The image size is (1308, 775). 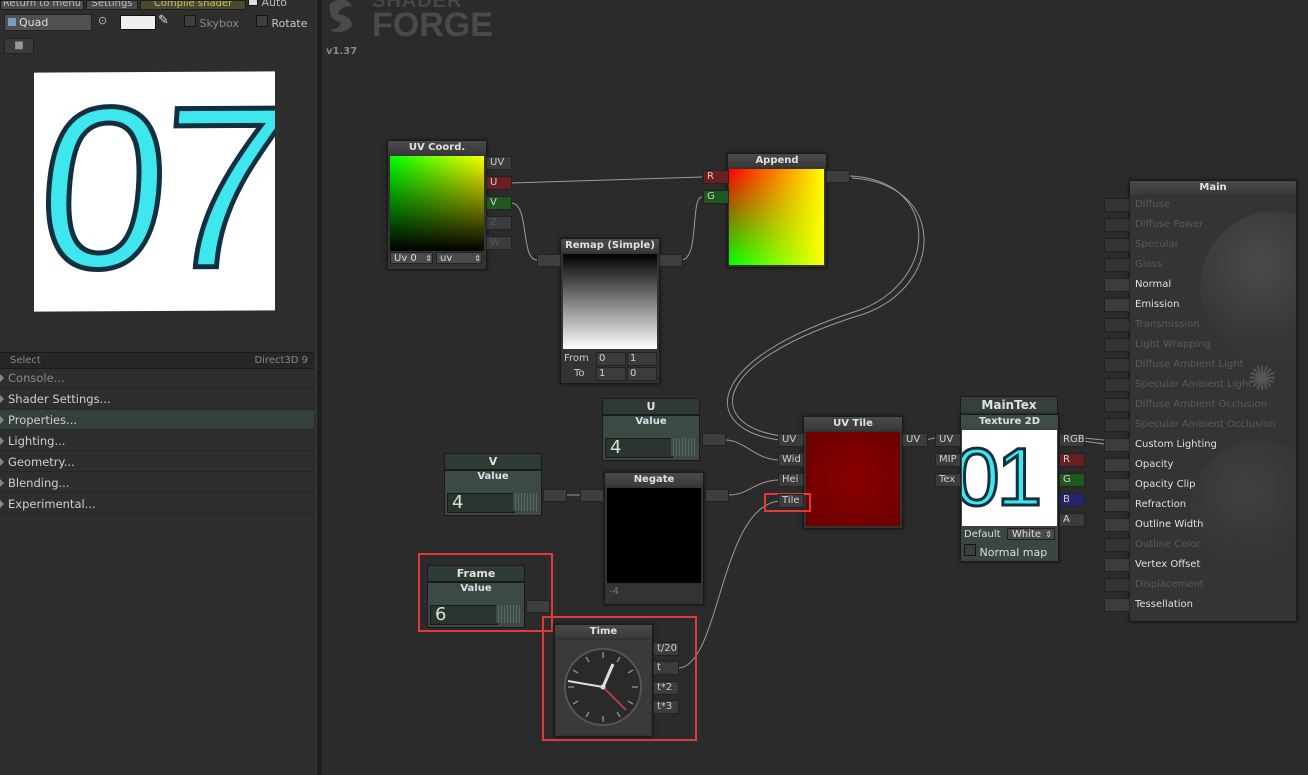 What do you see at coordinates (499, 163) in the screenshot?
I see `uv-out-port: UV` at bounding box center [499, 163].